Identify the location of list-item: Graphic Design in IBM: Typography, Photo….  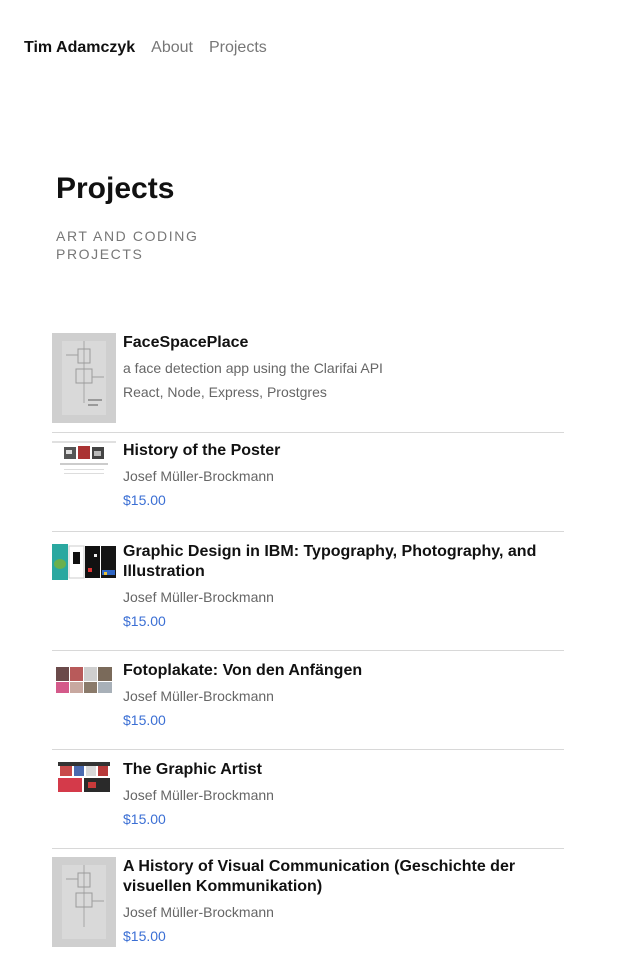
(308, 590).